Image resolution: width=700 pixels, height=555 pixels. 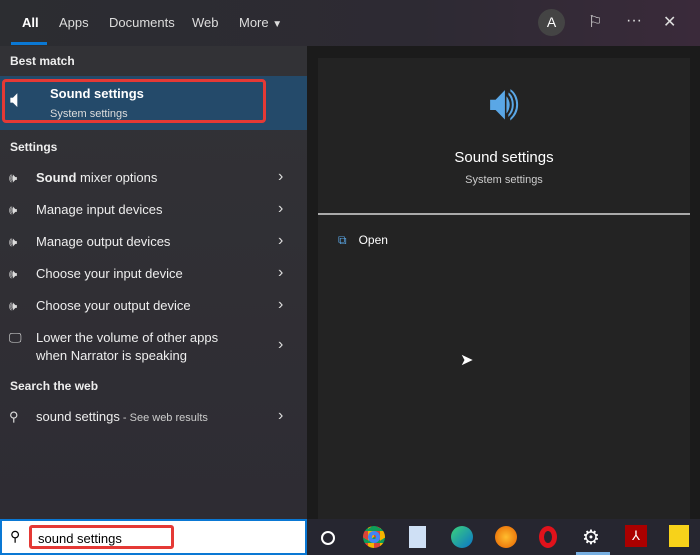 I want to click on item-label: Manage input devices, so click(x=99, y=209).